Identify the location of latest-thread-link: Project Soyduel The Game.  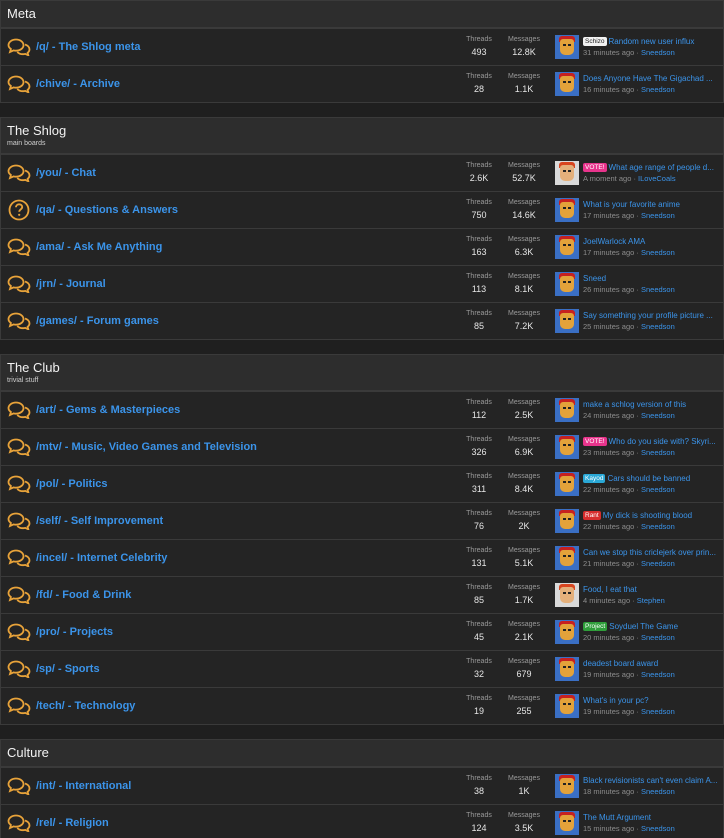
(653, 626).